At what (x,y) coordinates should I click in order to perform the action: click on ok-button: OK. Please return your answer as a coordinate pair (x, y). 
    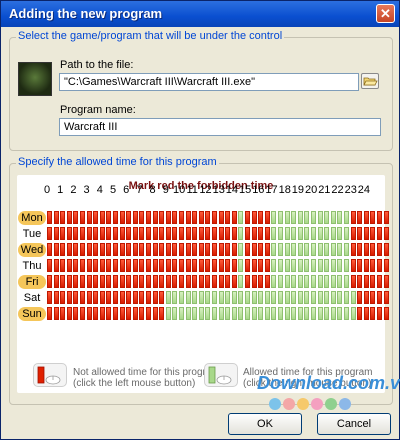
    Looking at the image, I should click on (265, 424).